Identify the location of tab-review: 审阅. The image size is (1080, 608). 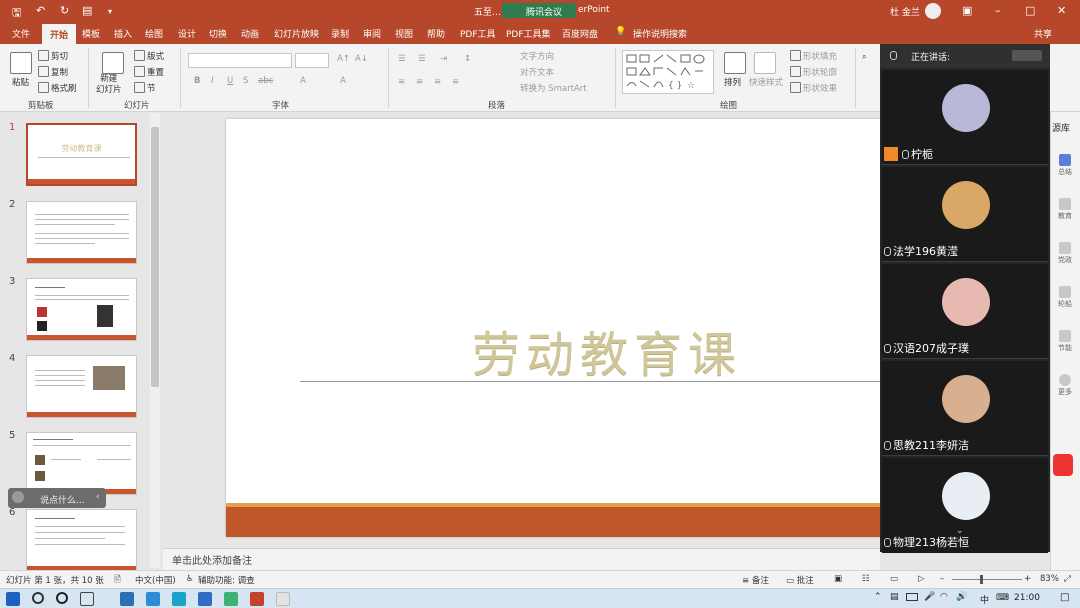
(372, 33).